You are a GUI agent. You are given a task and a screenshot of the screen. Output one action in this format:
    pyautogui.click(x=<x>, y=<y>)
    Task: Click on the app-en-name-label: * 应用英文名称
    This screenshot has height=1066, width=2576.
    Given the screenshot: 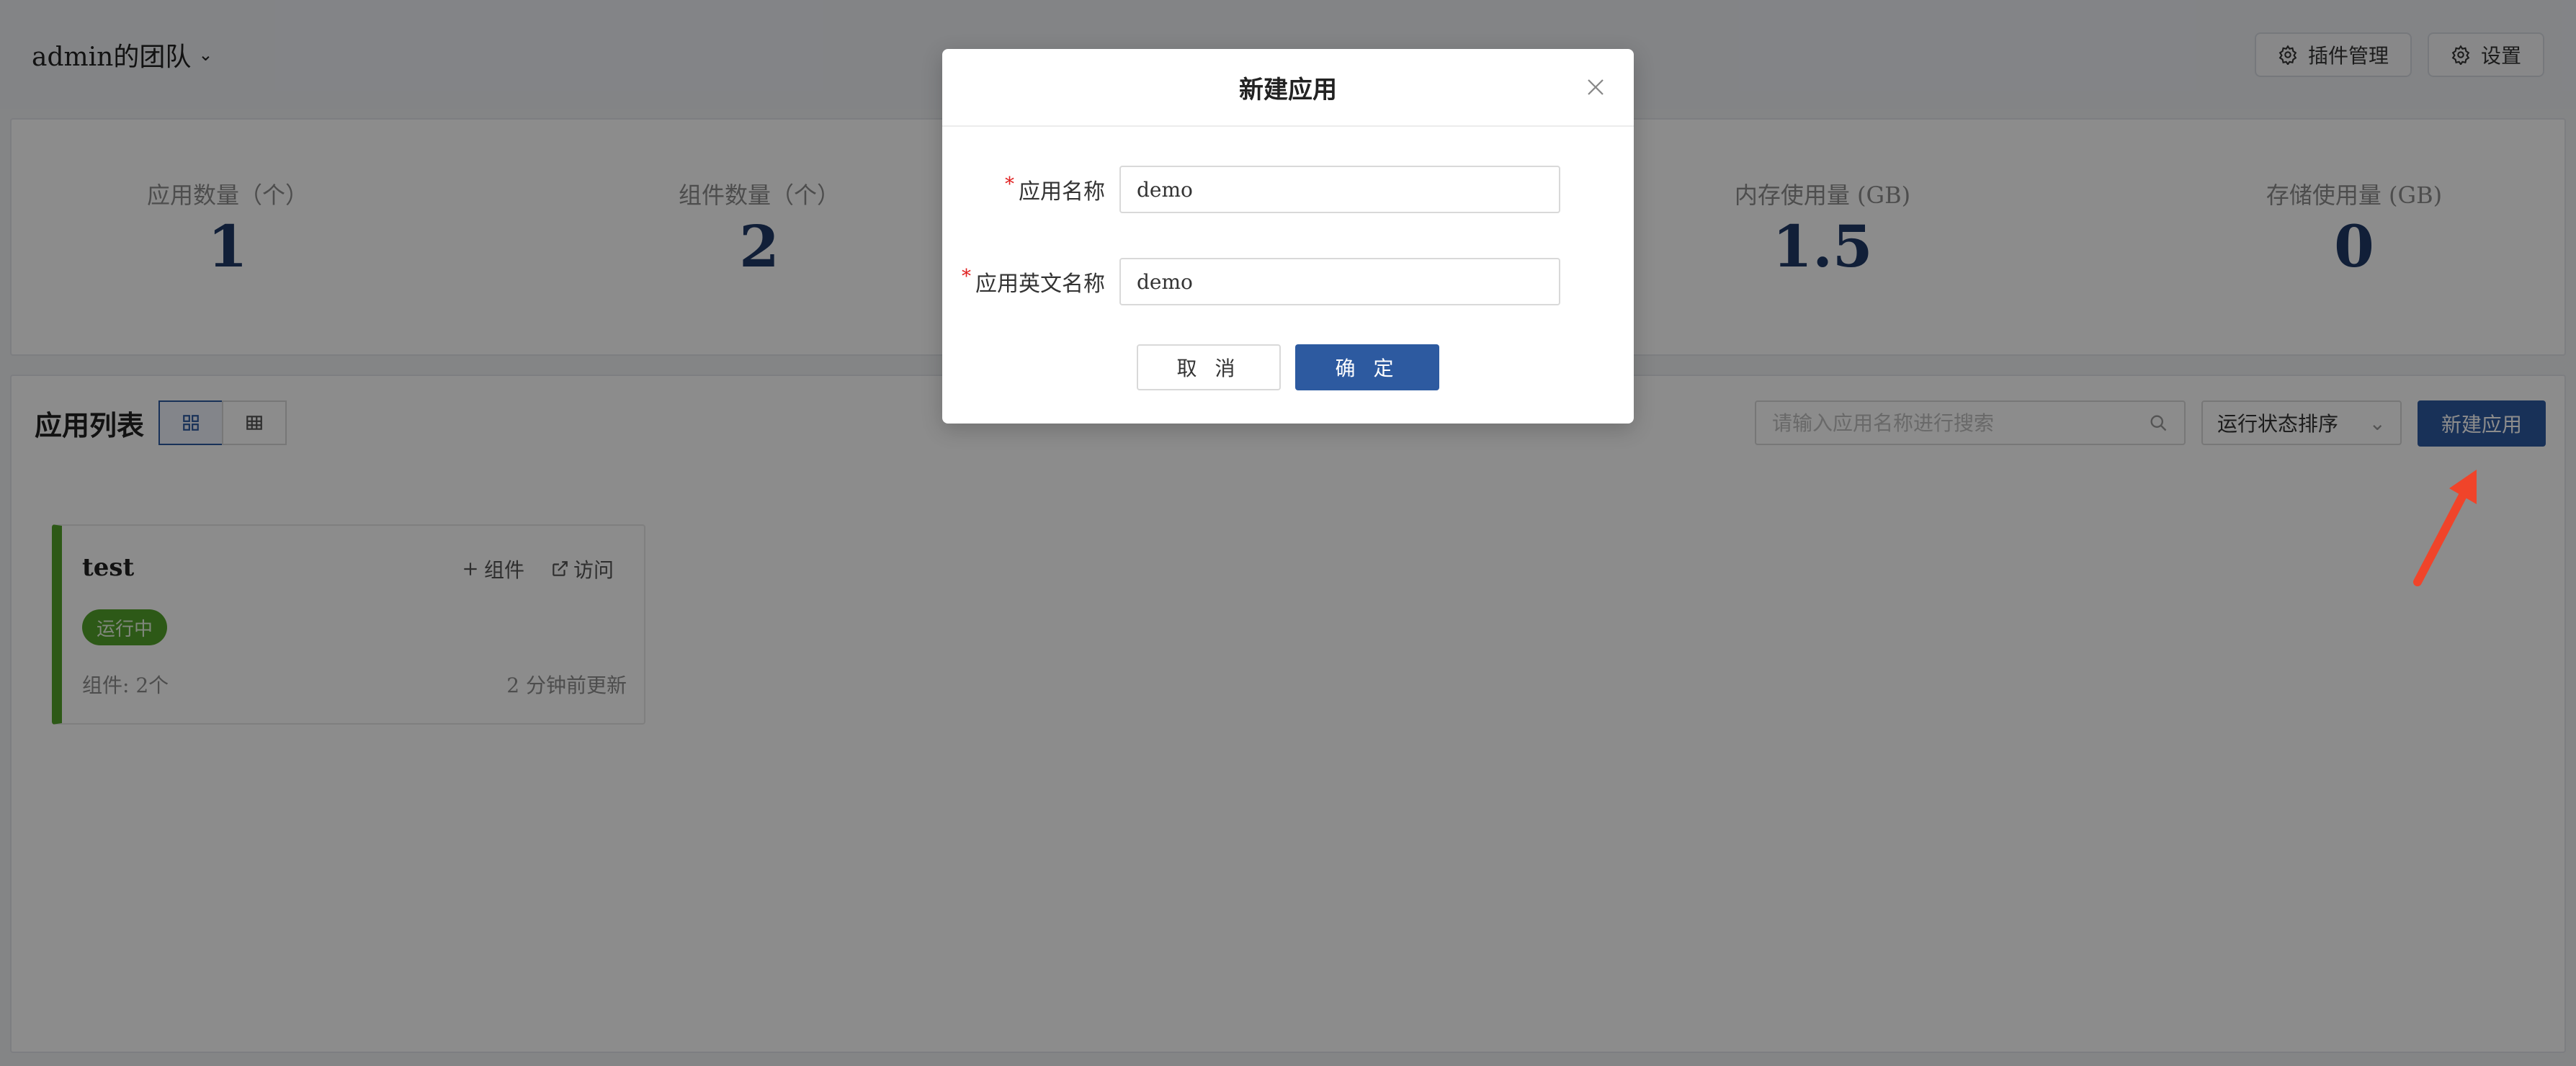 What is the action you would take?
    pyautogui.click(x=1030, y=281)
    